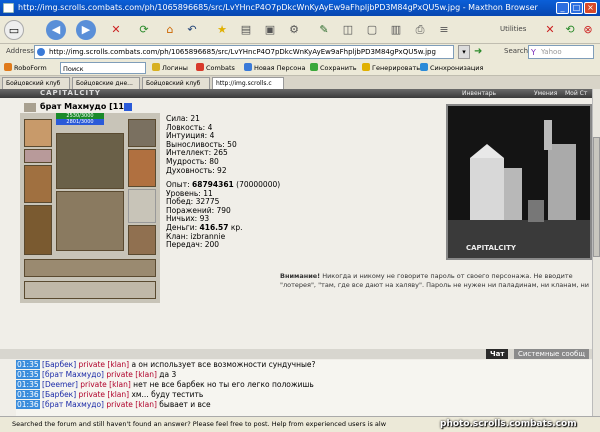 Image resolution: width=600 pixels, height=432 pixels. Describe the element at coordinates (513, 29) in the screenshot. I see `utilities-label: Utilities` at that location.